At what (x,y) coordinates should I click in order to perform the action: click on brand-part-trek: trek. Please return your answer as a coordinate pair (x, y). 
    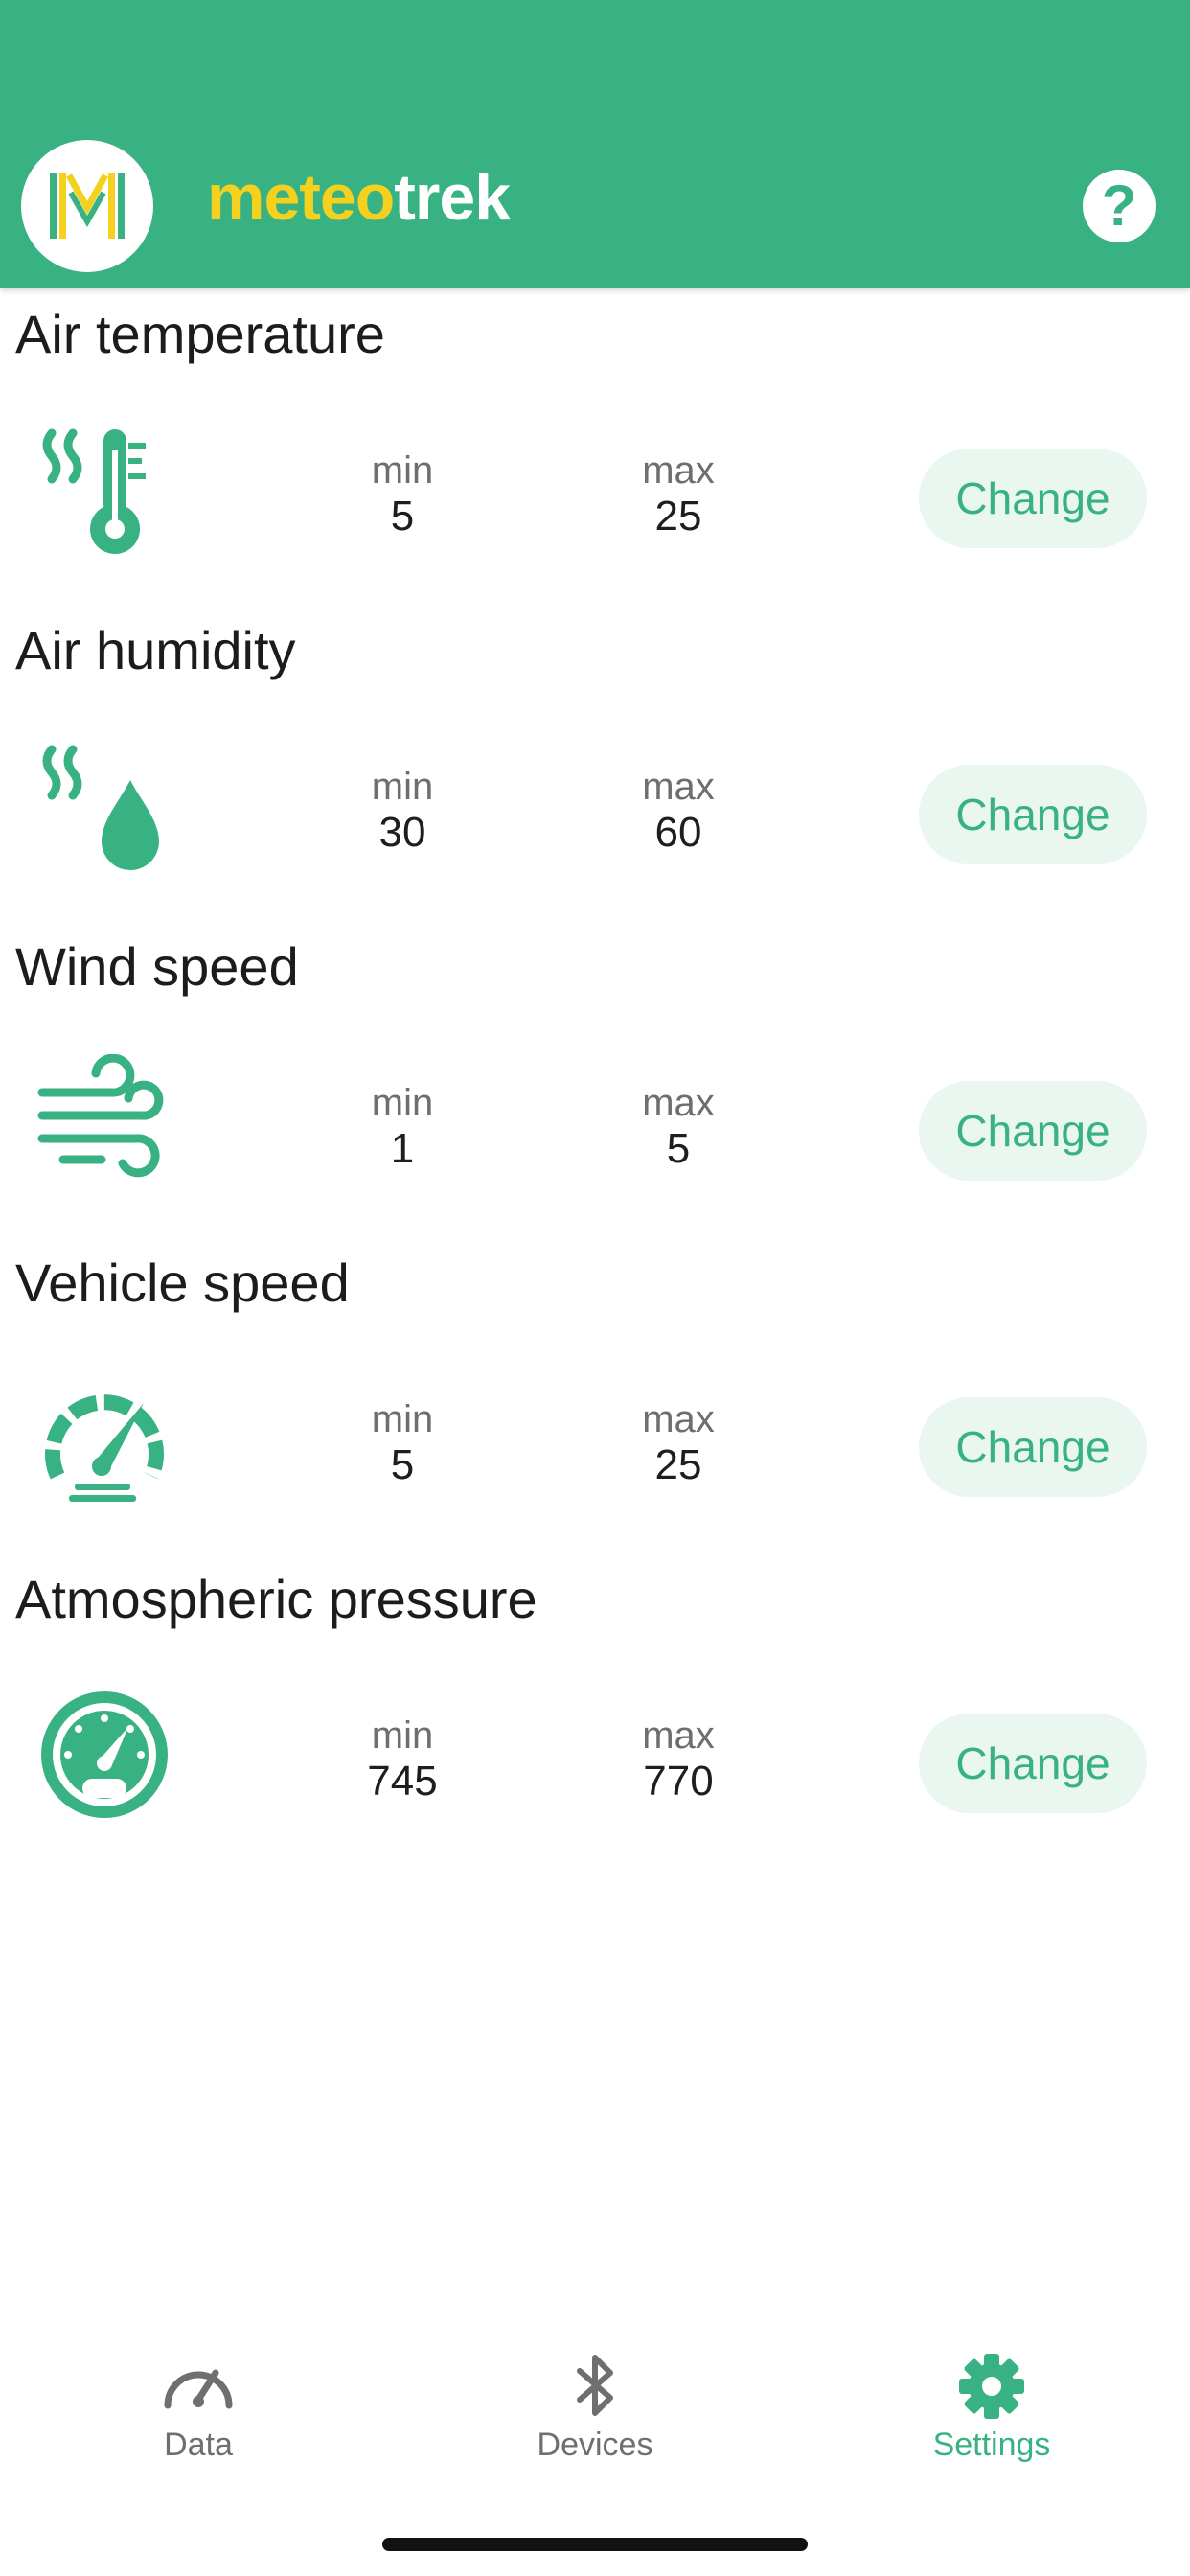
    Looking at the image, I should click on (452, 197).